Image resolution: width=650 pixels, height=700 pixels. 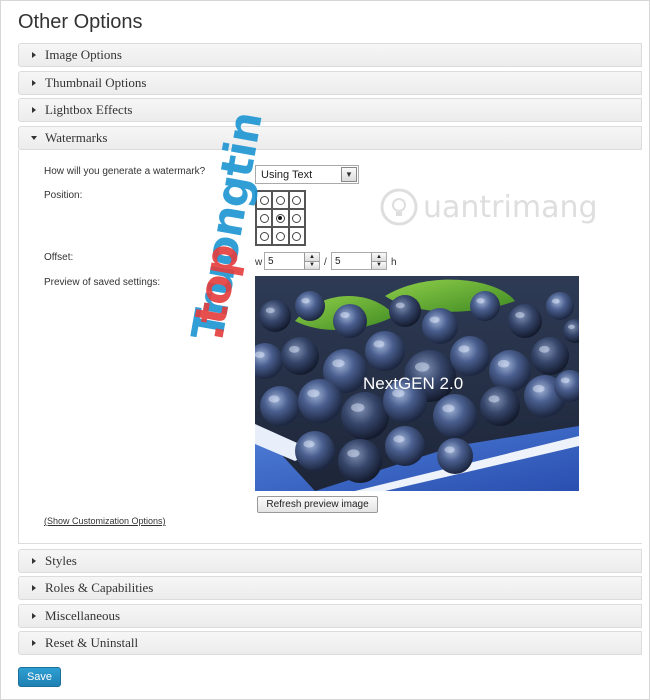 I want to click on offset-h-value: 5, so click(x=338, y=261).